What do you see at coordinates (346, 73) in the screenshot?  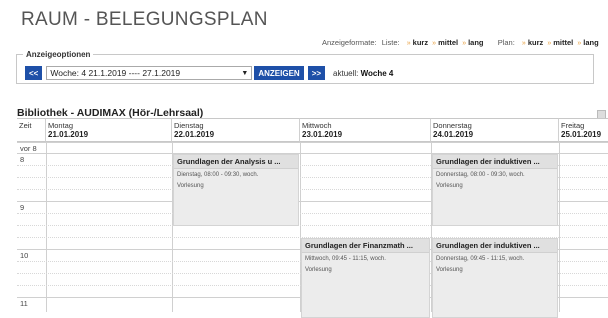 I see `current-week-prefix: aktuell:` at bounding box center [346, 73].